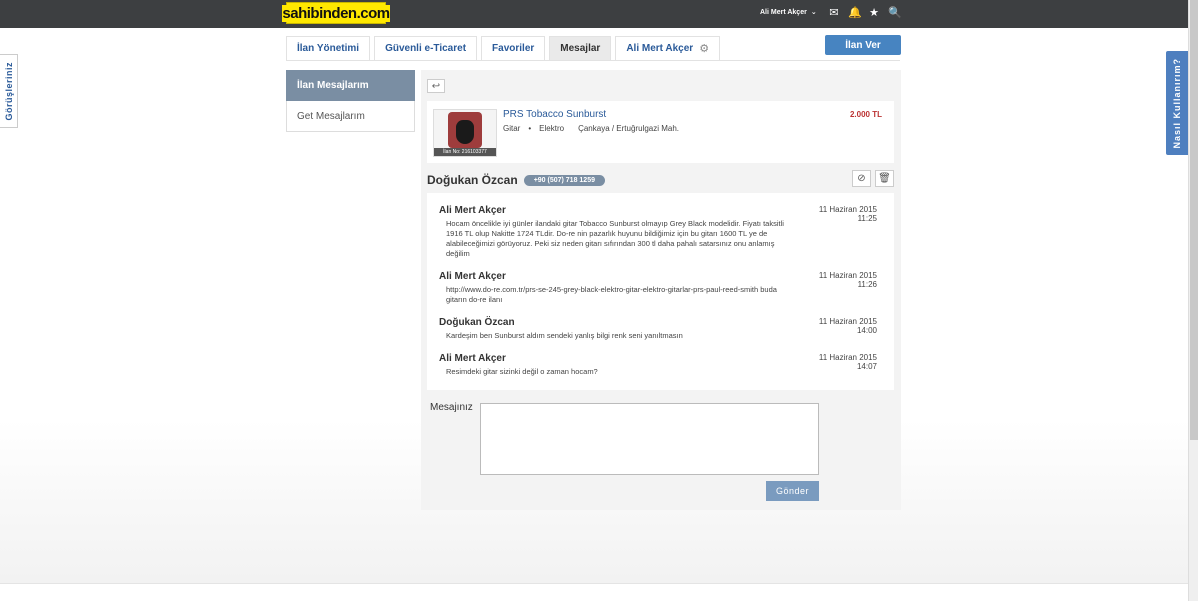  Describe the element at coordinates (451, 407) in the screenshot. I see `reply-label: Mesajınız` at that location.